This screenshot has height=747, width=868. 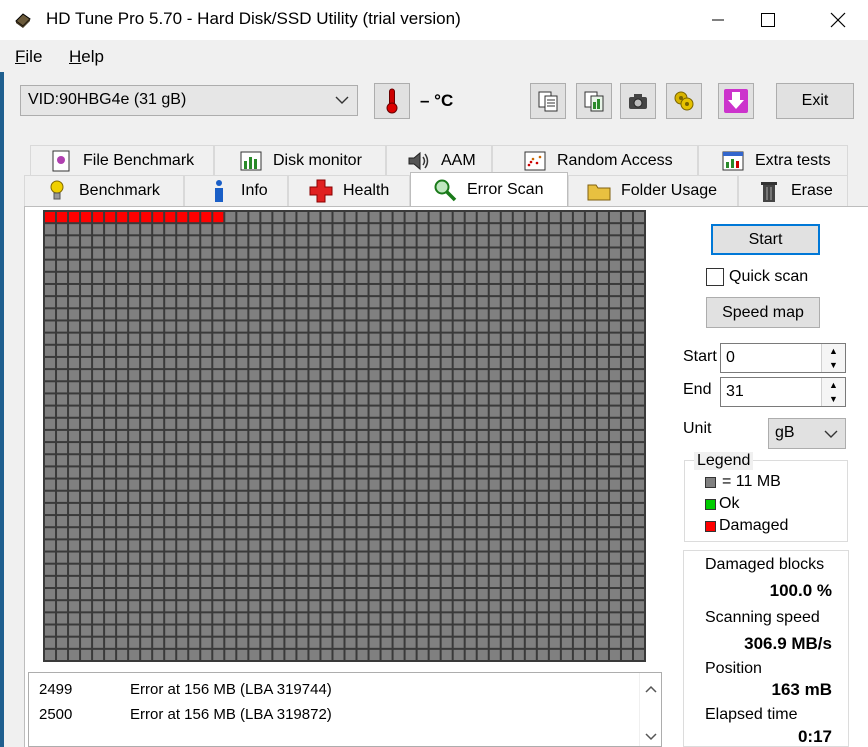 What do you see at coordinates (715, 277) in the screenshot?
I see `quick-scan-checkbox` at bounding box center [715, 277].